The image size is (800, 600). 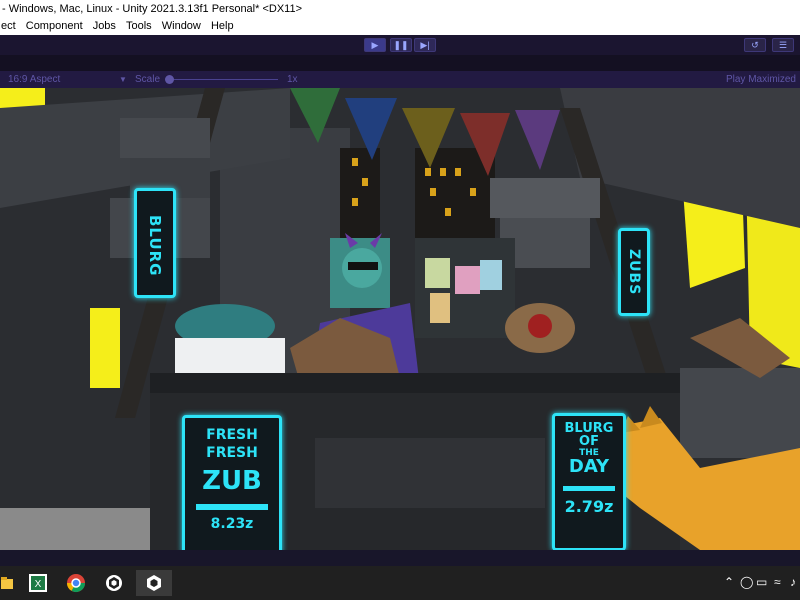 What do you see at coordinates (7, 583) in the screenshot?
I see `file-explorer-icon` at bounding box center [7, 583].